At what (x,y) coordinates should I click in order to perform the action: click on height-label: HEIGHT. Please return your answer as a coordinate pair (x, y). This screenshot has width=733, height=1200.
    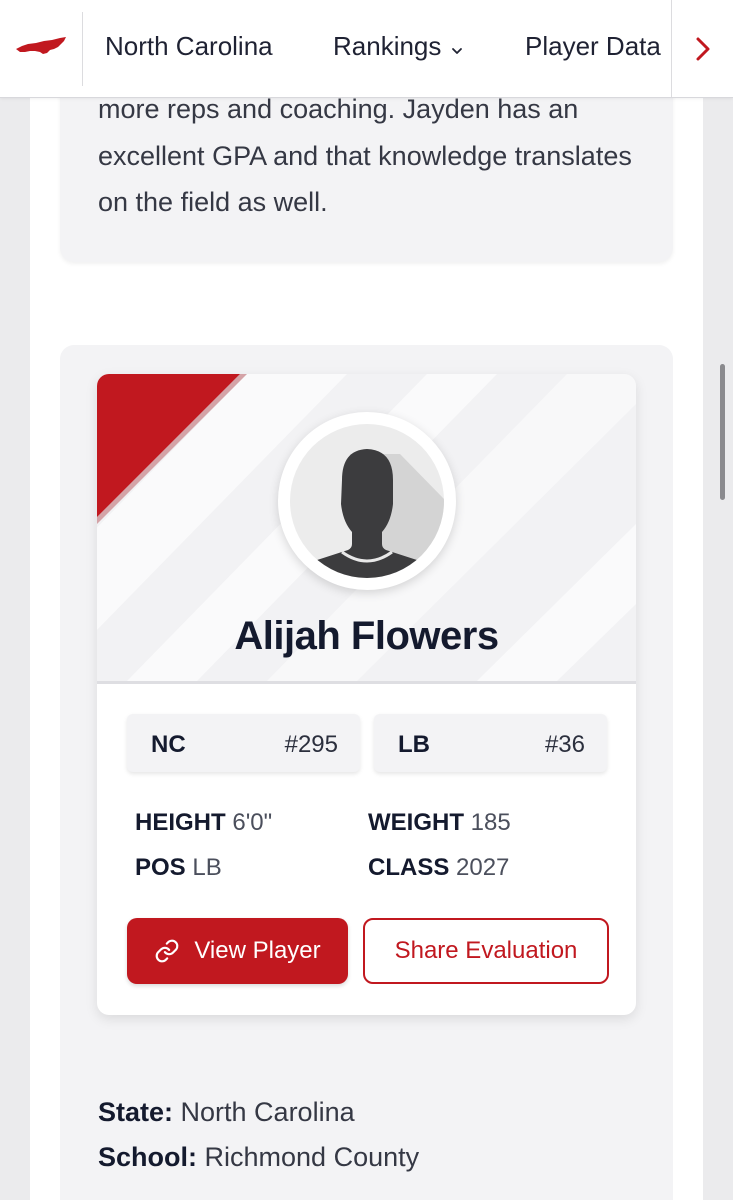
    Looking at the image, I should click on (180, 822).